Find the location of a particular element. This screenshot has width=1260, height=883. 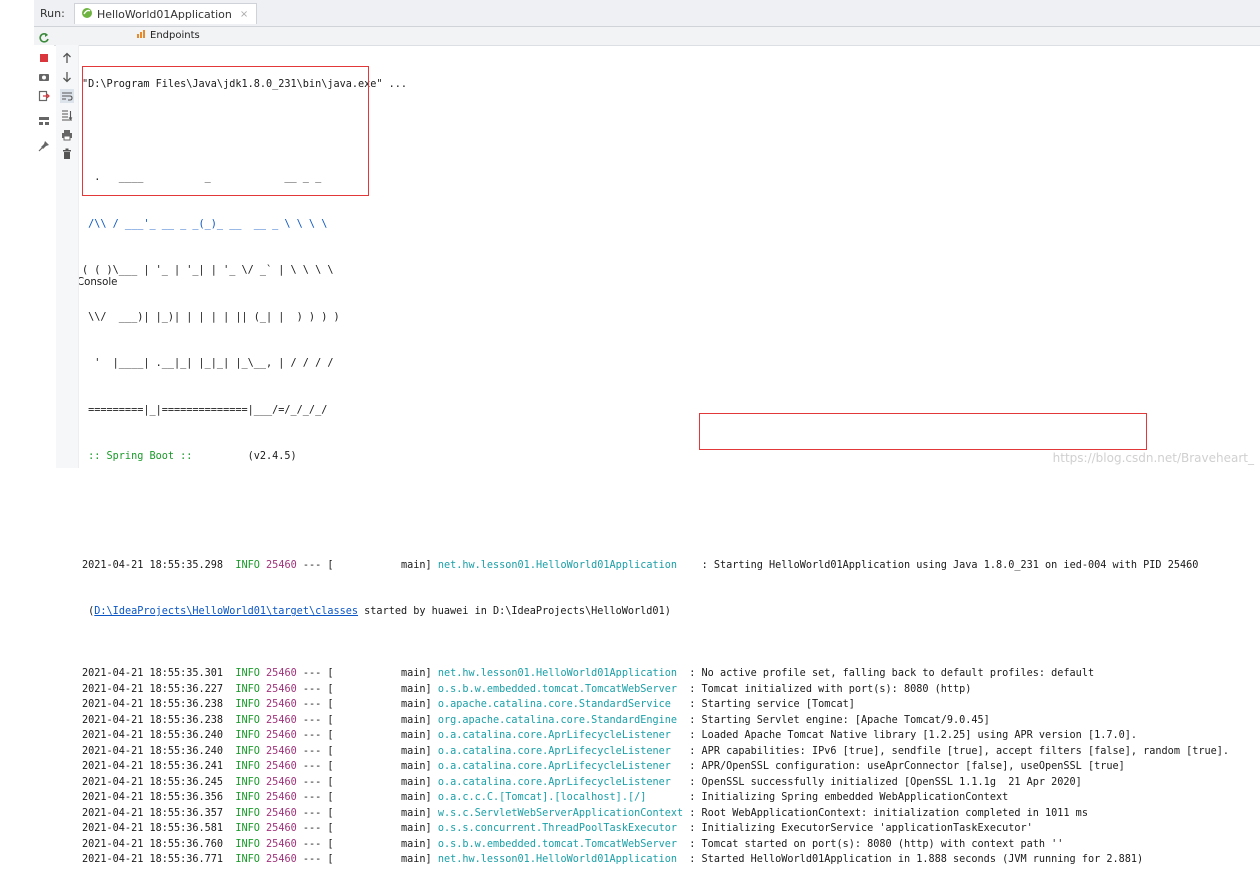

log-logger: org.apache.catalina.core.StandardEngine is located at coordinates (557, 720).